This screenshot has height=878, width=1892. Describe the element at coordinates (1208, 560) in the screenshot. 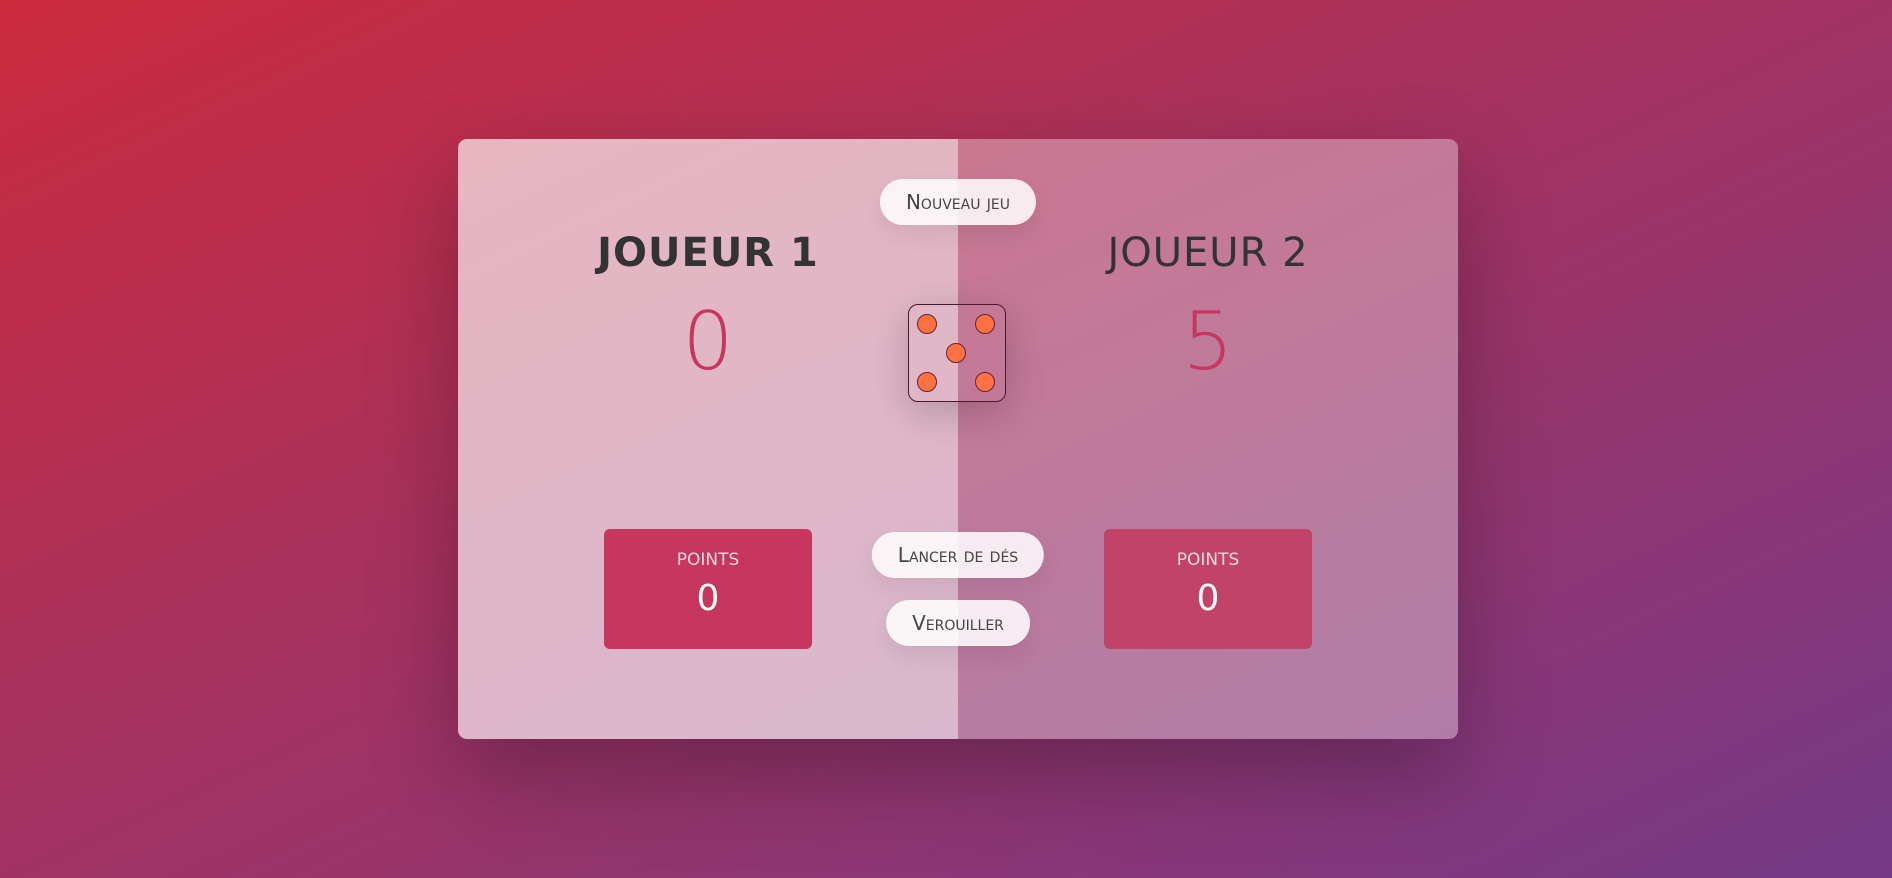

I see `player-2-current-label: Points` at that location.